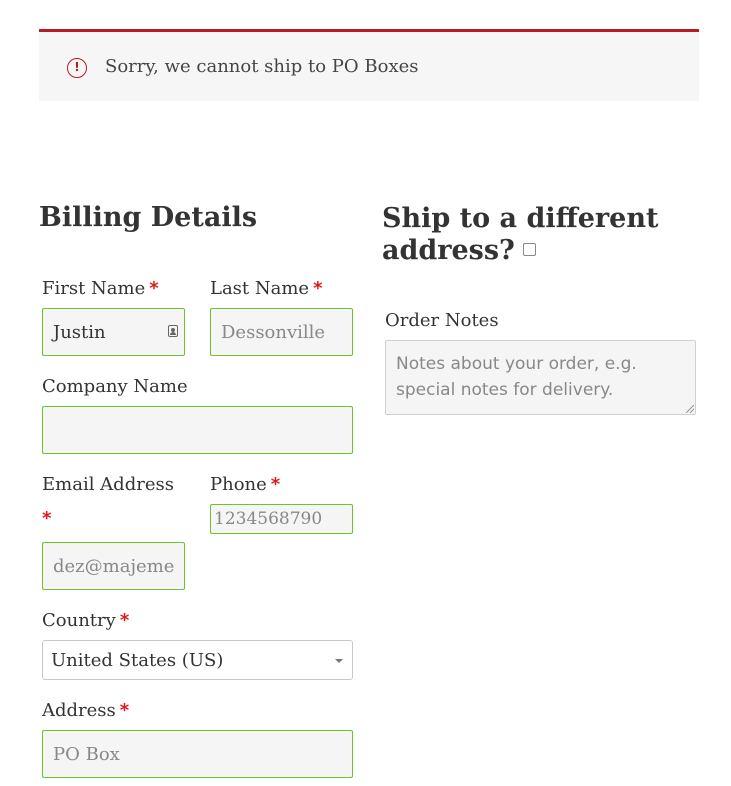 Image resolution: width=731 pixels, height=786 pixels. I want to click on phone-label: Phone *, so click(245, 484).